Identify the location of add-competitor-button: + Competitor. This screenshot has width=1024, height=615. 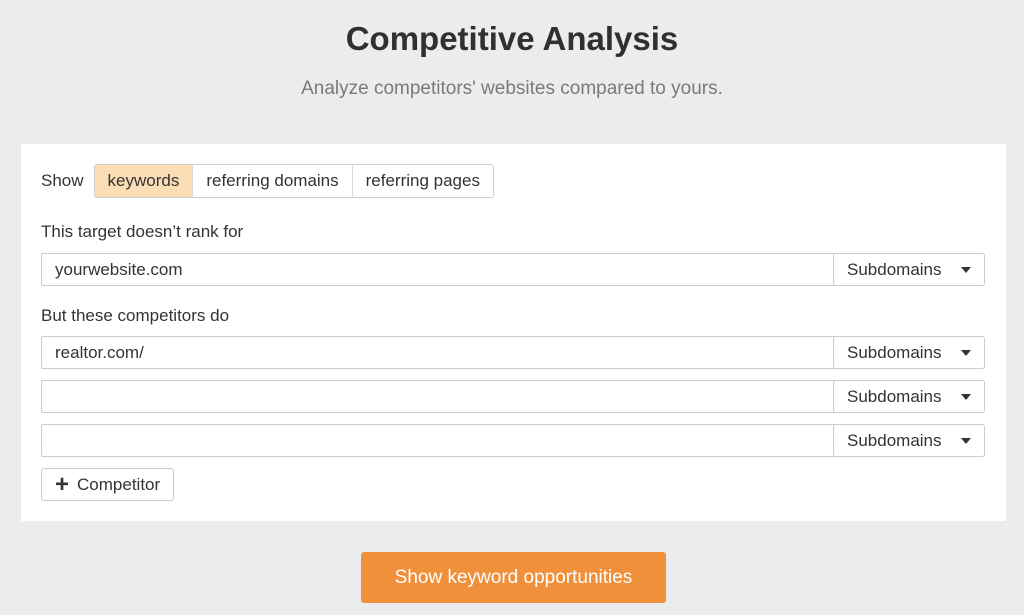
(108, 484).